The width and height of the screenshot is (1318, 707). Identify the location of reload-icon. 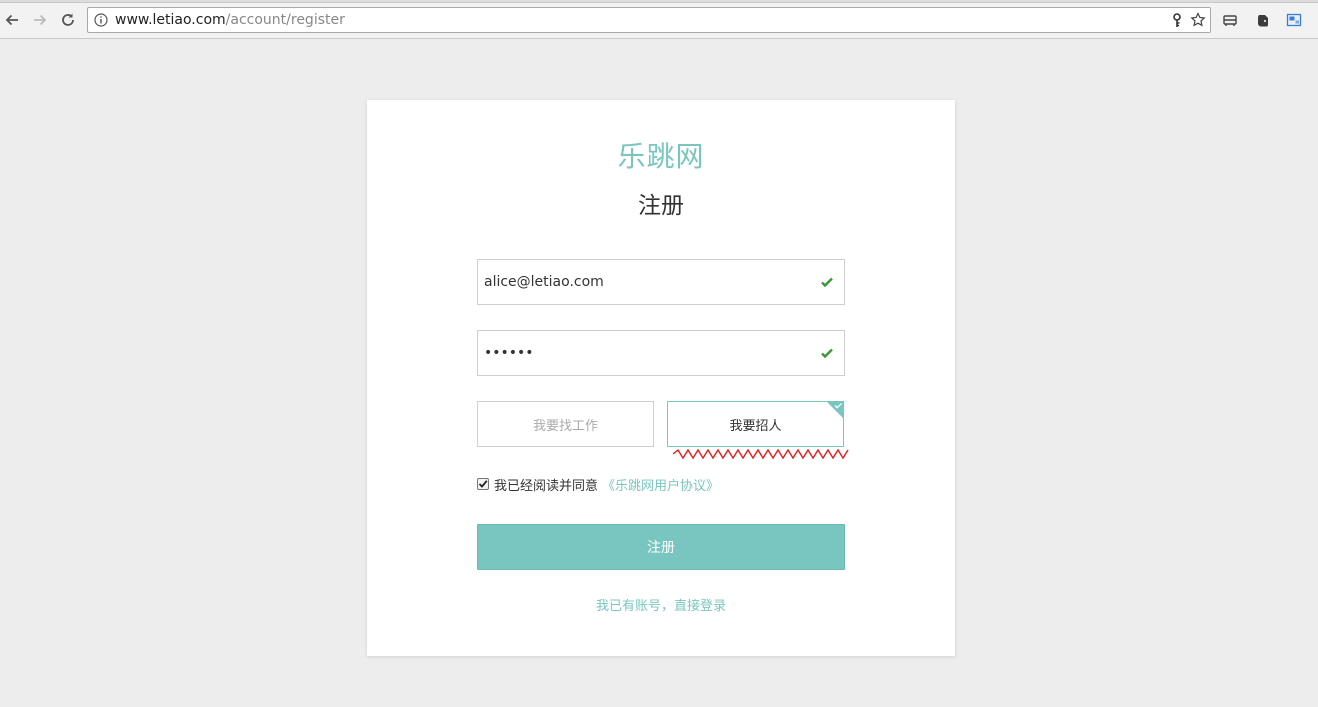
(68, 19).